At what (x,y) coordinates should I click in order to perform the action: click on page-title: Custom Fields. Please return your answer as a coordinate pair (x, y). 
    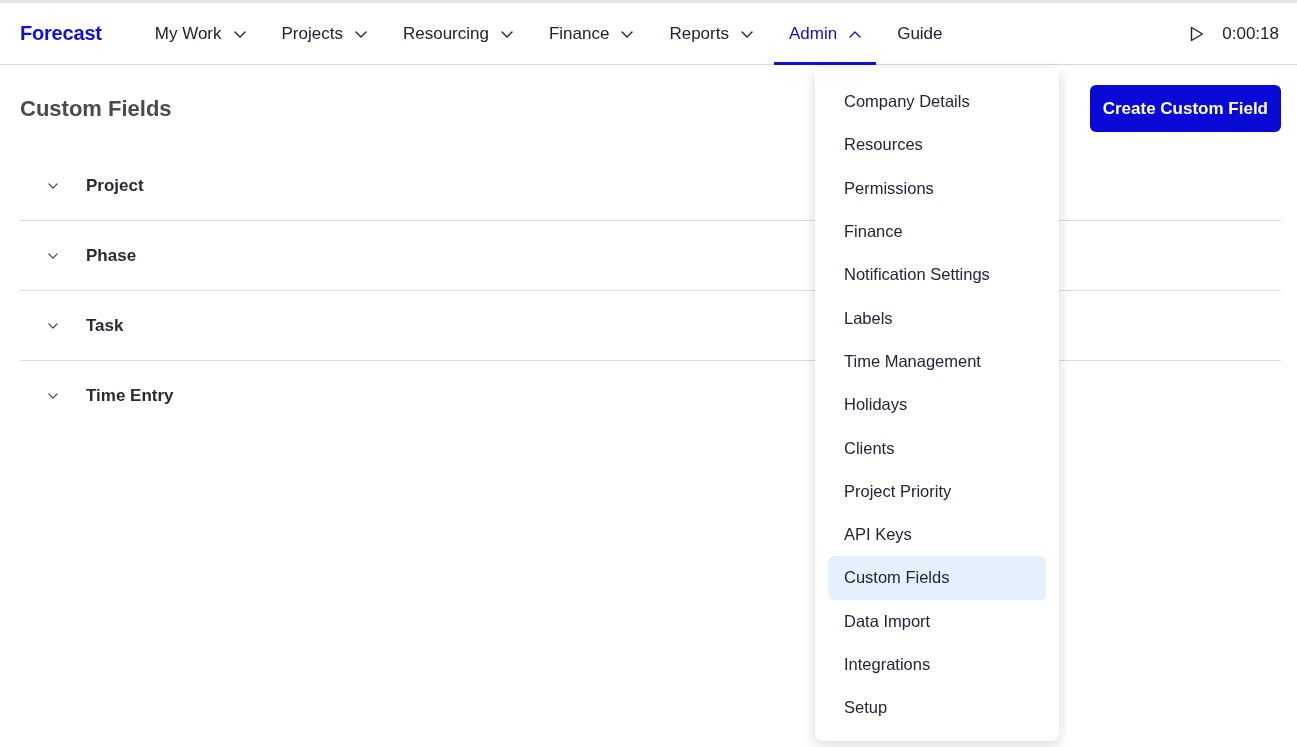
    Looking at the image, I should click on (96, 108).